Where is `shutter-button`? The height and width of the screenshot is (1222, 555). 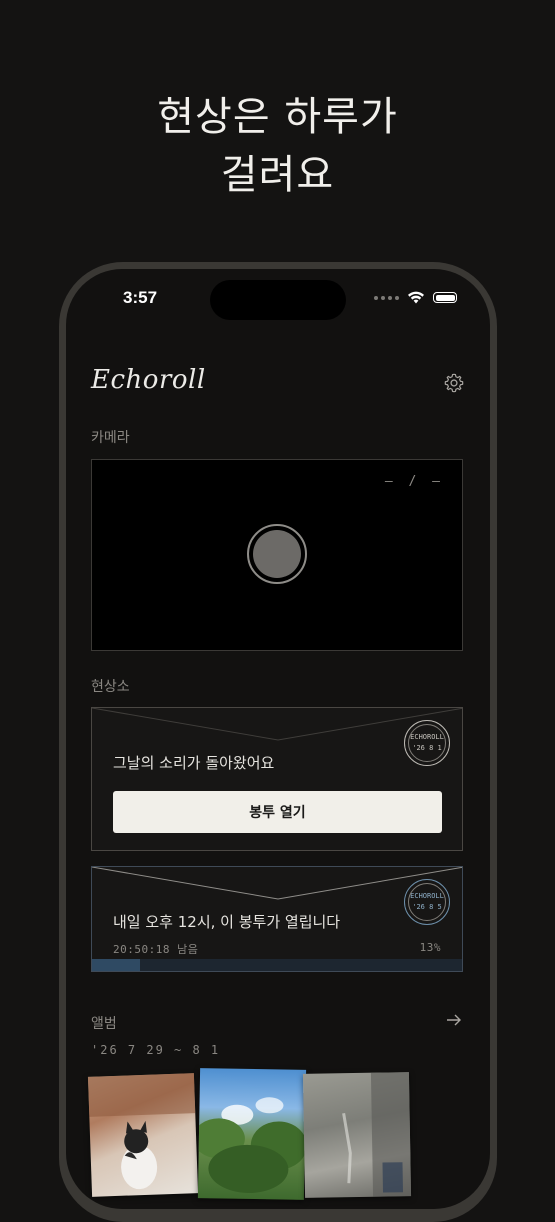 shutter-button is located at coordinates (277, 554).